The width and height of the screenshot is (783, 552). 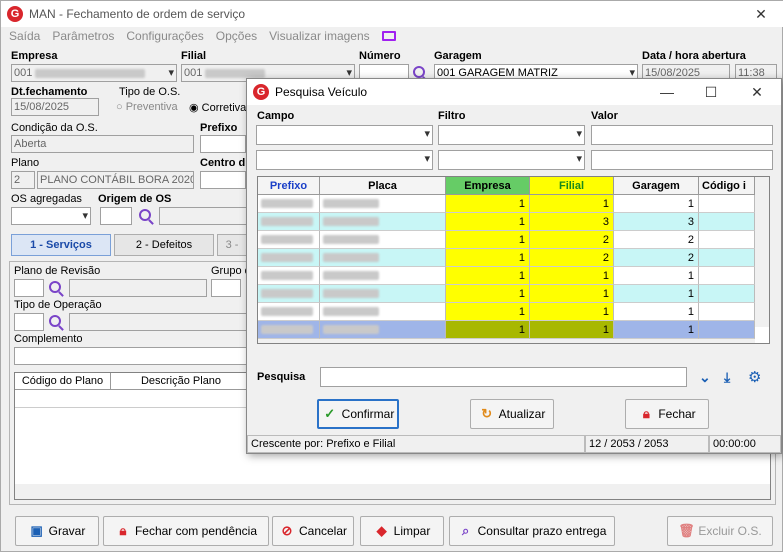 What do you see at coordinates (762, 252) in the screenshot?
I see `vertical-scrollbar` at bounding box center [762, 252].